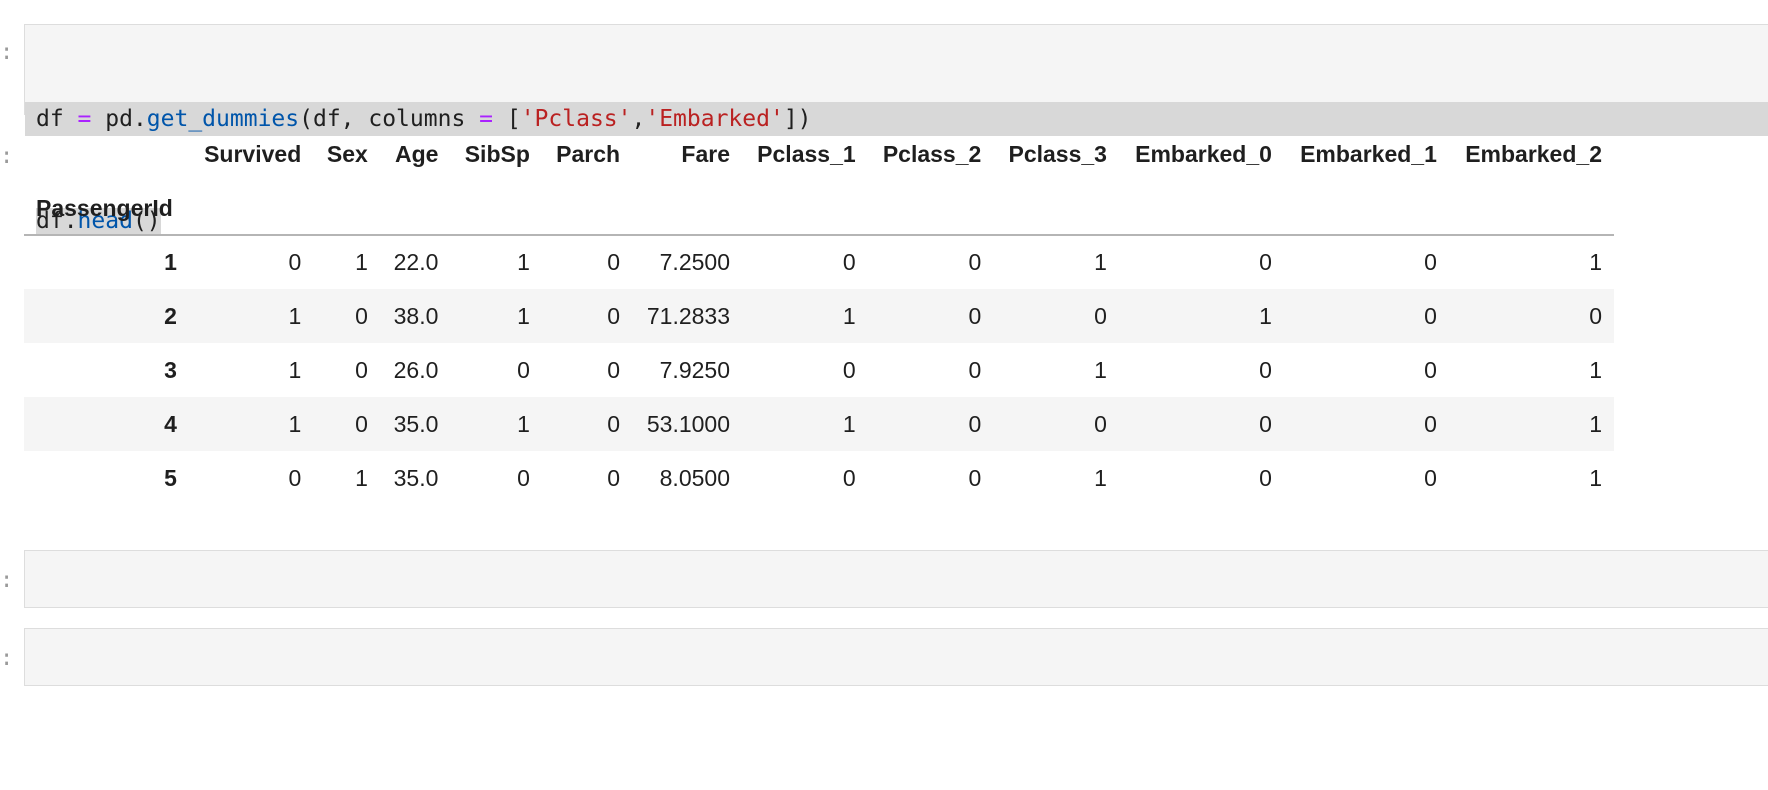 This screenshot has width=1768, height=790. Describe the element at coordinates (7, 156) in the screenshot. I see `output-cell-prompt: :` at that location.